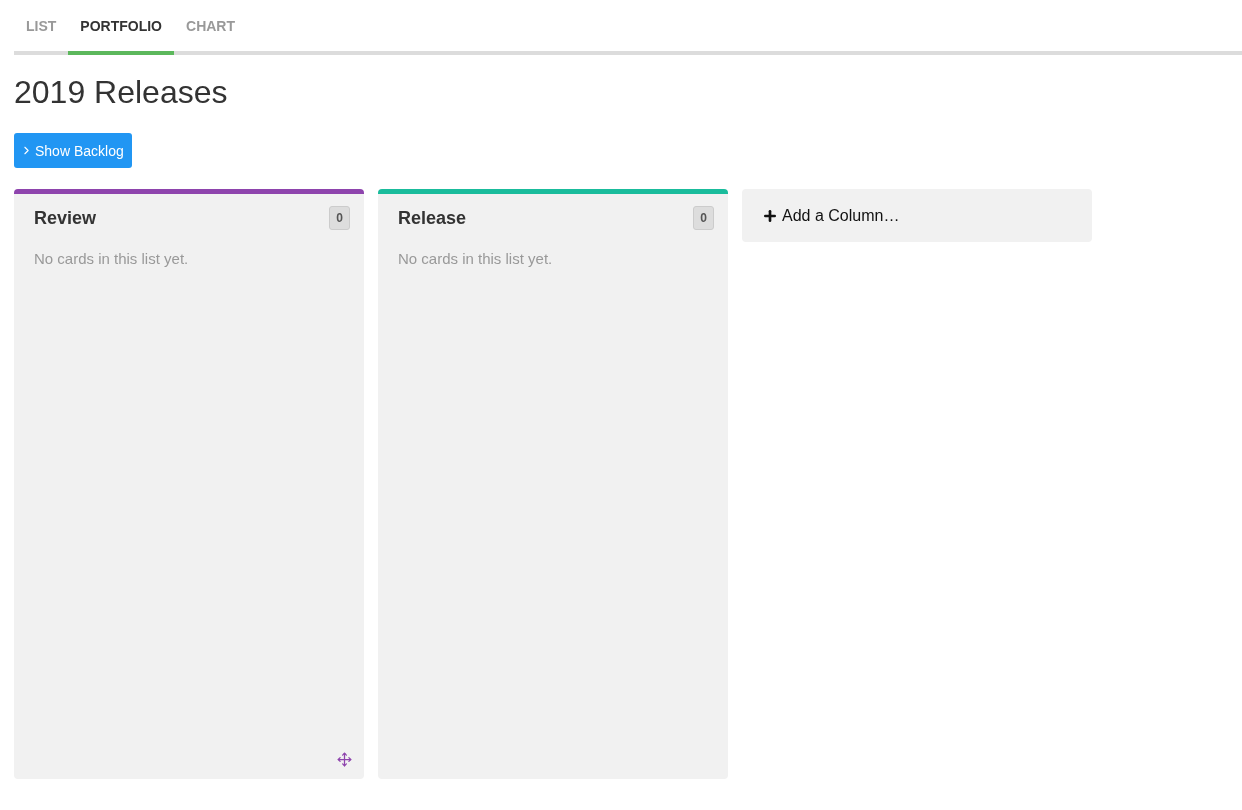 The image size is (1242, 810). What do you see at coordinates (121, 92) in the screenshot?
I see `page-title: 2019 Releases` at bounding box center [121, 92].